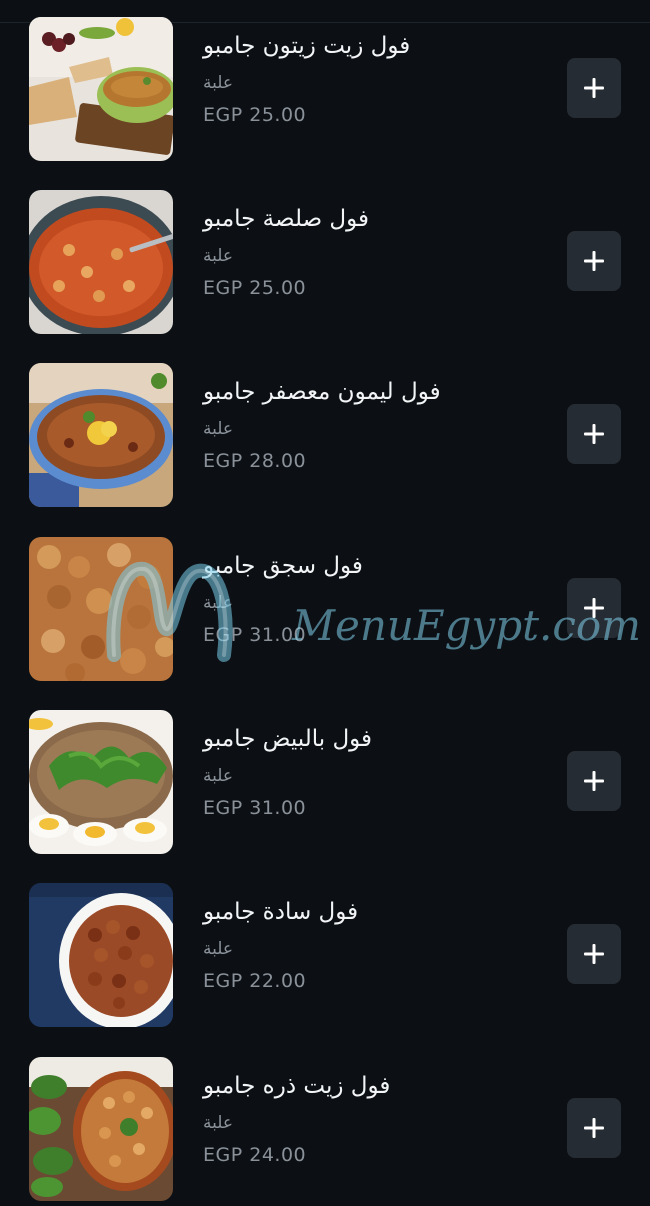 Image resolution: width=650 pixels, height=1206 pixels. Describe the element at coordinates (255, 461) in the screenshot. I see `item-price: EGP 28.00` at that location.